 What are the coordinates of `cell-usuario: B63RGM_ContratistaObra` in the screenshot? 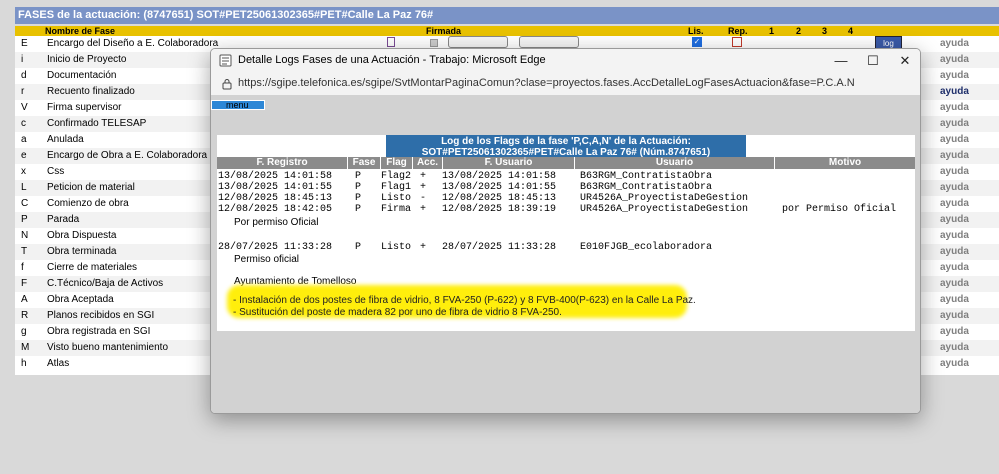 It's located at (646, 187).